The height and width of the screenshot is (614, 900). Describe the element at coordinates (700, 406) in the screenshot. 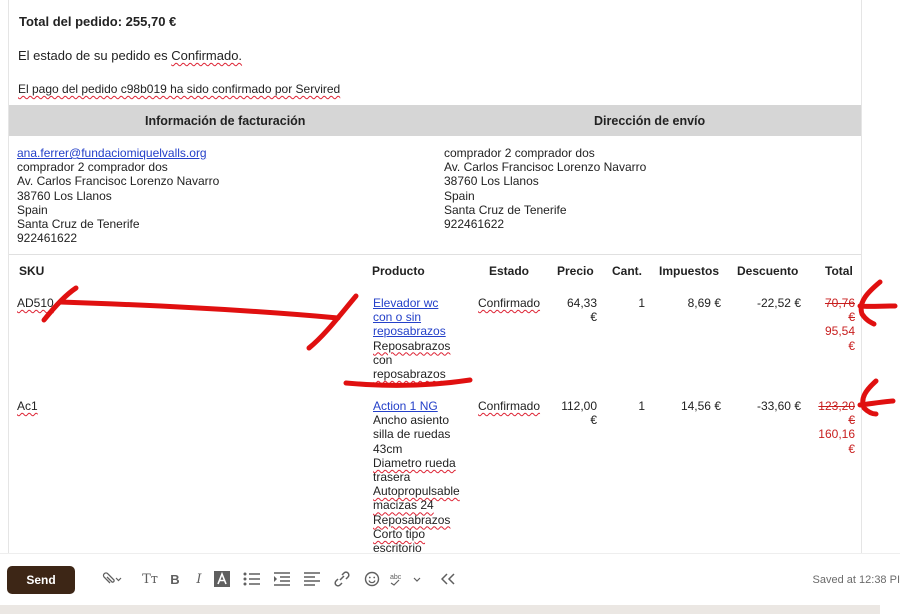

I see `row-tax: 14,56 €` at that location.